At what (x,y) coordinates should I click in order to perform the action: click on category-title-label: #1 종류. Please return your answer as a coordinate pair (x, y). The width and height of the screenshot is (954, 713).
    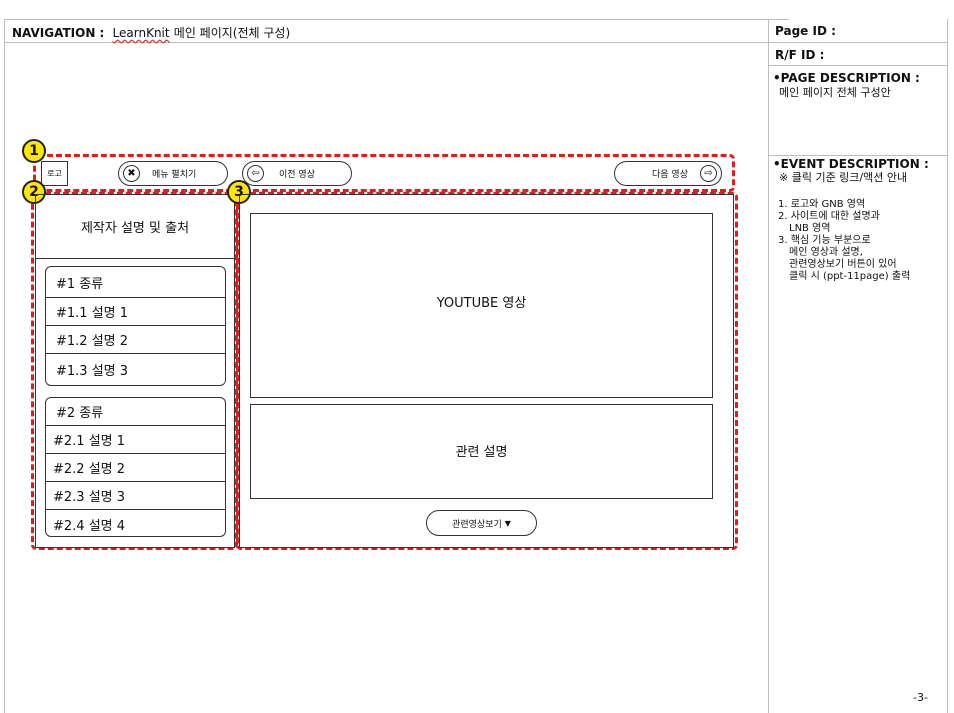
    Looking at the image, I should click on (80, 284).